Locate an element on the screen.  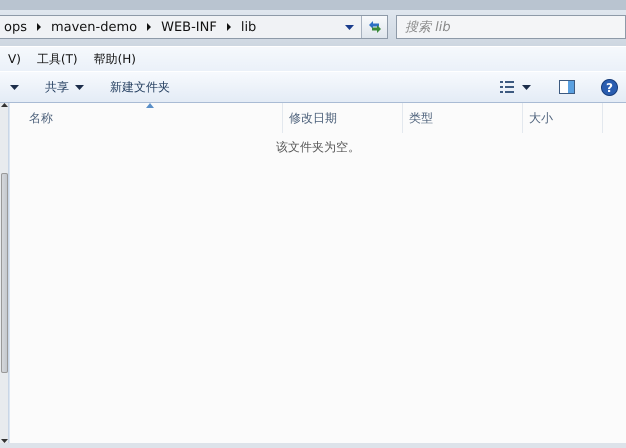
toolbar-button: 共享 is located at coordinates (64, 87).